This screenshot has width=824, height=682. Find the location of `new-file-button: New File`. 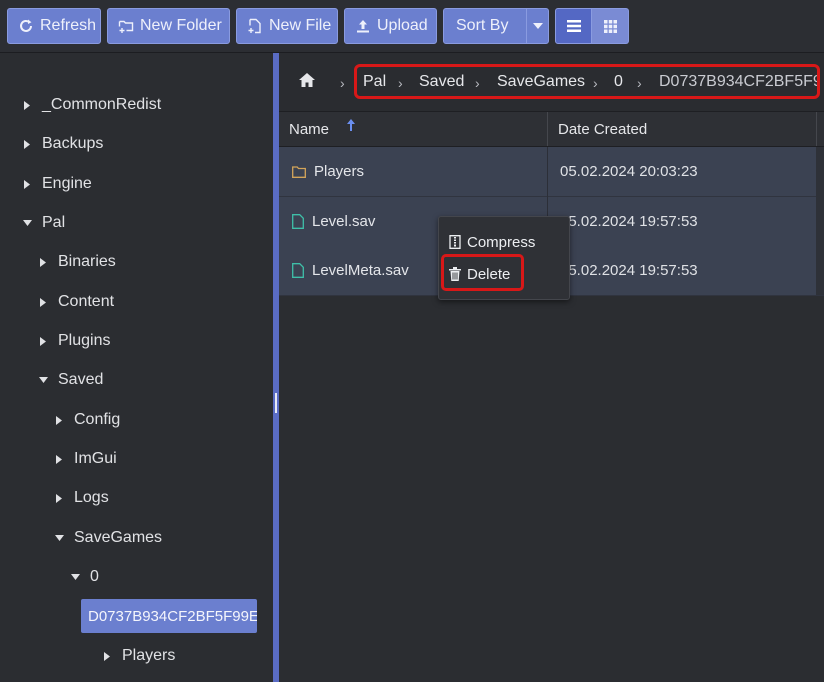

new-file-button: New File is located at coordinates (287, 26).